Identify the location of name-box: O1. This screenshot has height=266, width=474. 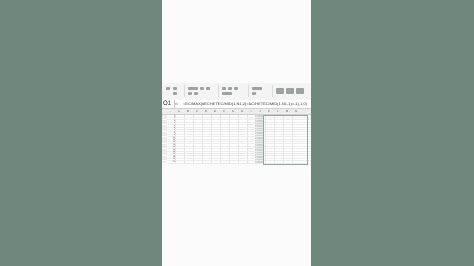
(168, 104).